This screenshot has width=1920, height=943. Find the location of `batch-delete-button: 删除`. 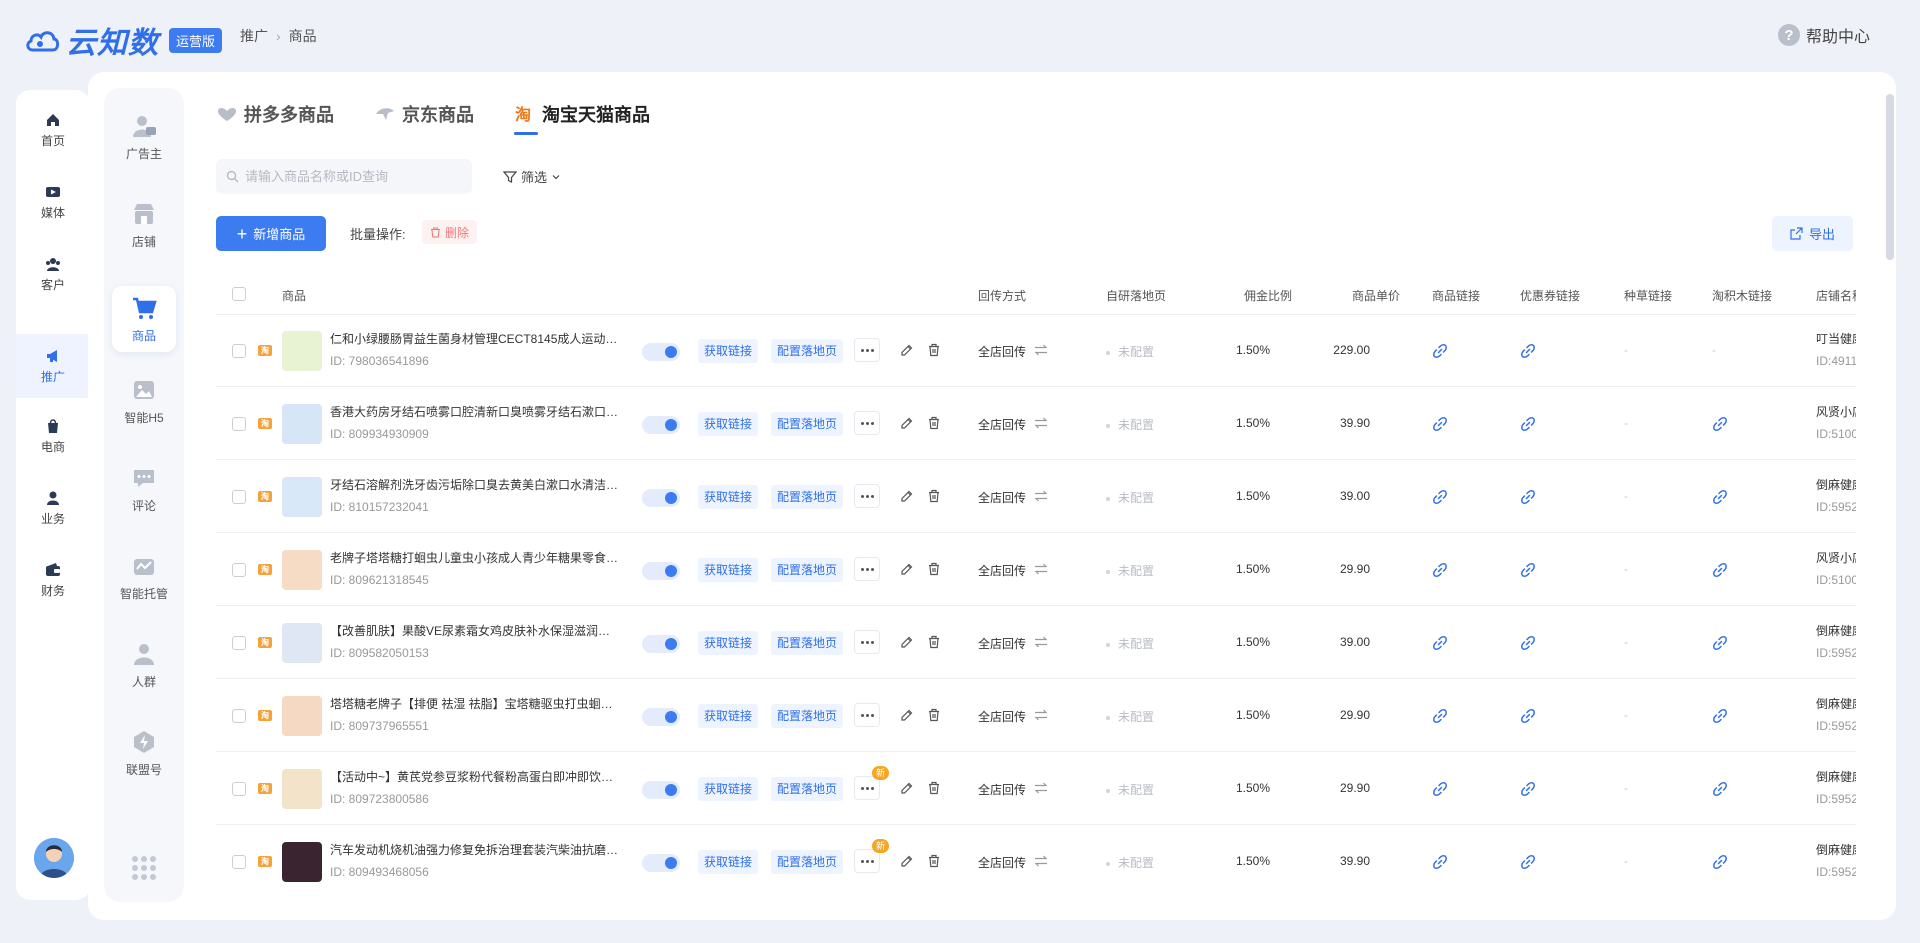

batch-delete-button: 删除 is located at coordinates (450, 232).